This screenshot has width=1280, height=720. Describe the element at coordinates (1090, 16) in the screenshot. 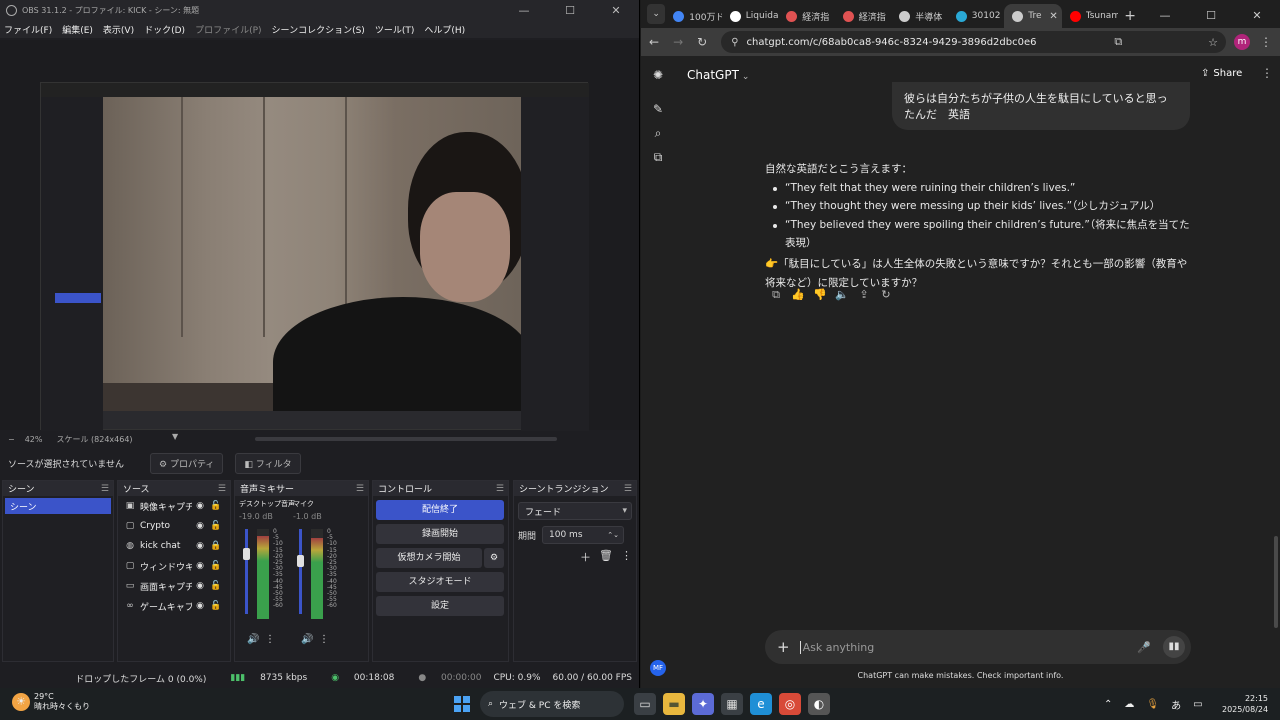

I see `browser-tab: Tsunam` at that location.